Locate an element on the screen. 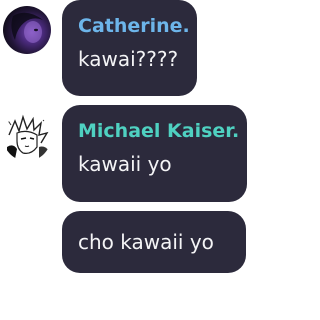  message-text: cho kawaii yo is located at coordinates (146, 242).